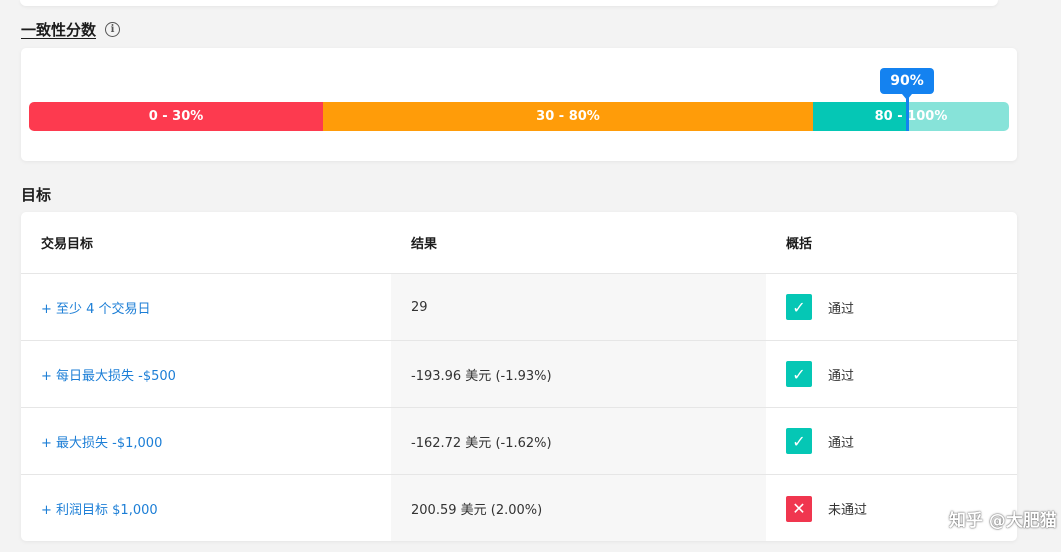  Describe the element at coordinates (113, 29) in the screenshot. I see `info-icon: i` at that location.